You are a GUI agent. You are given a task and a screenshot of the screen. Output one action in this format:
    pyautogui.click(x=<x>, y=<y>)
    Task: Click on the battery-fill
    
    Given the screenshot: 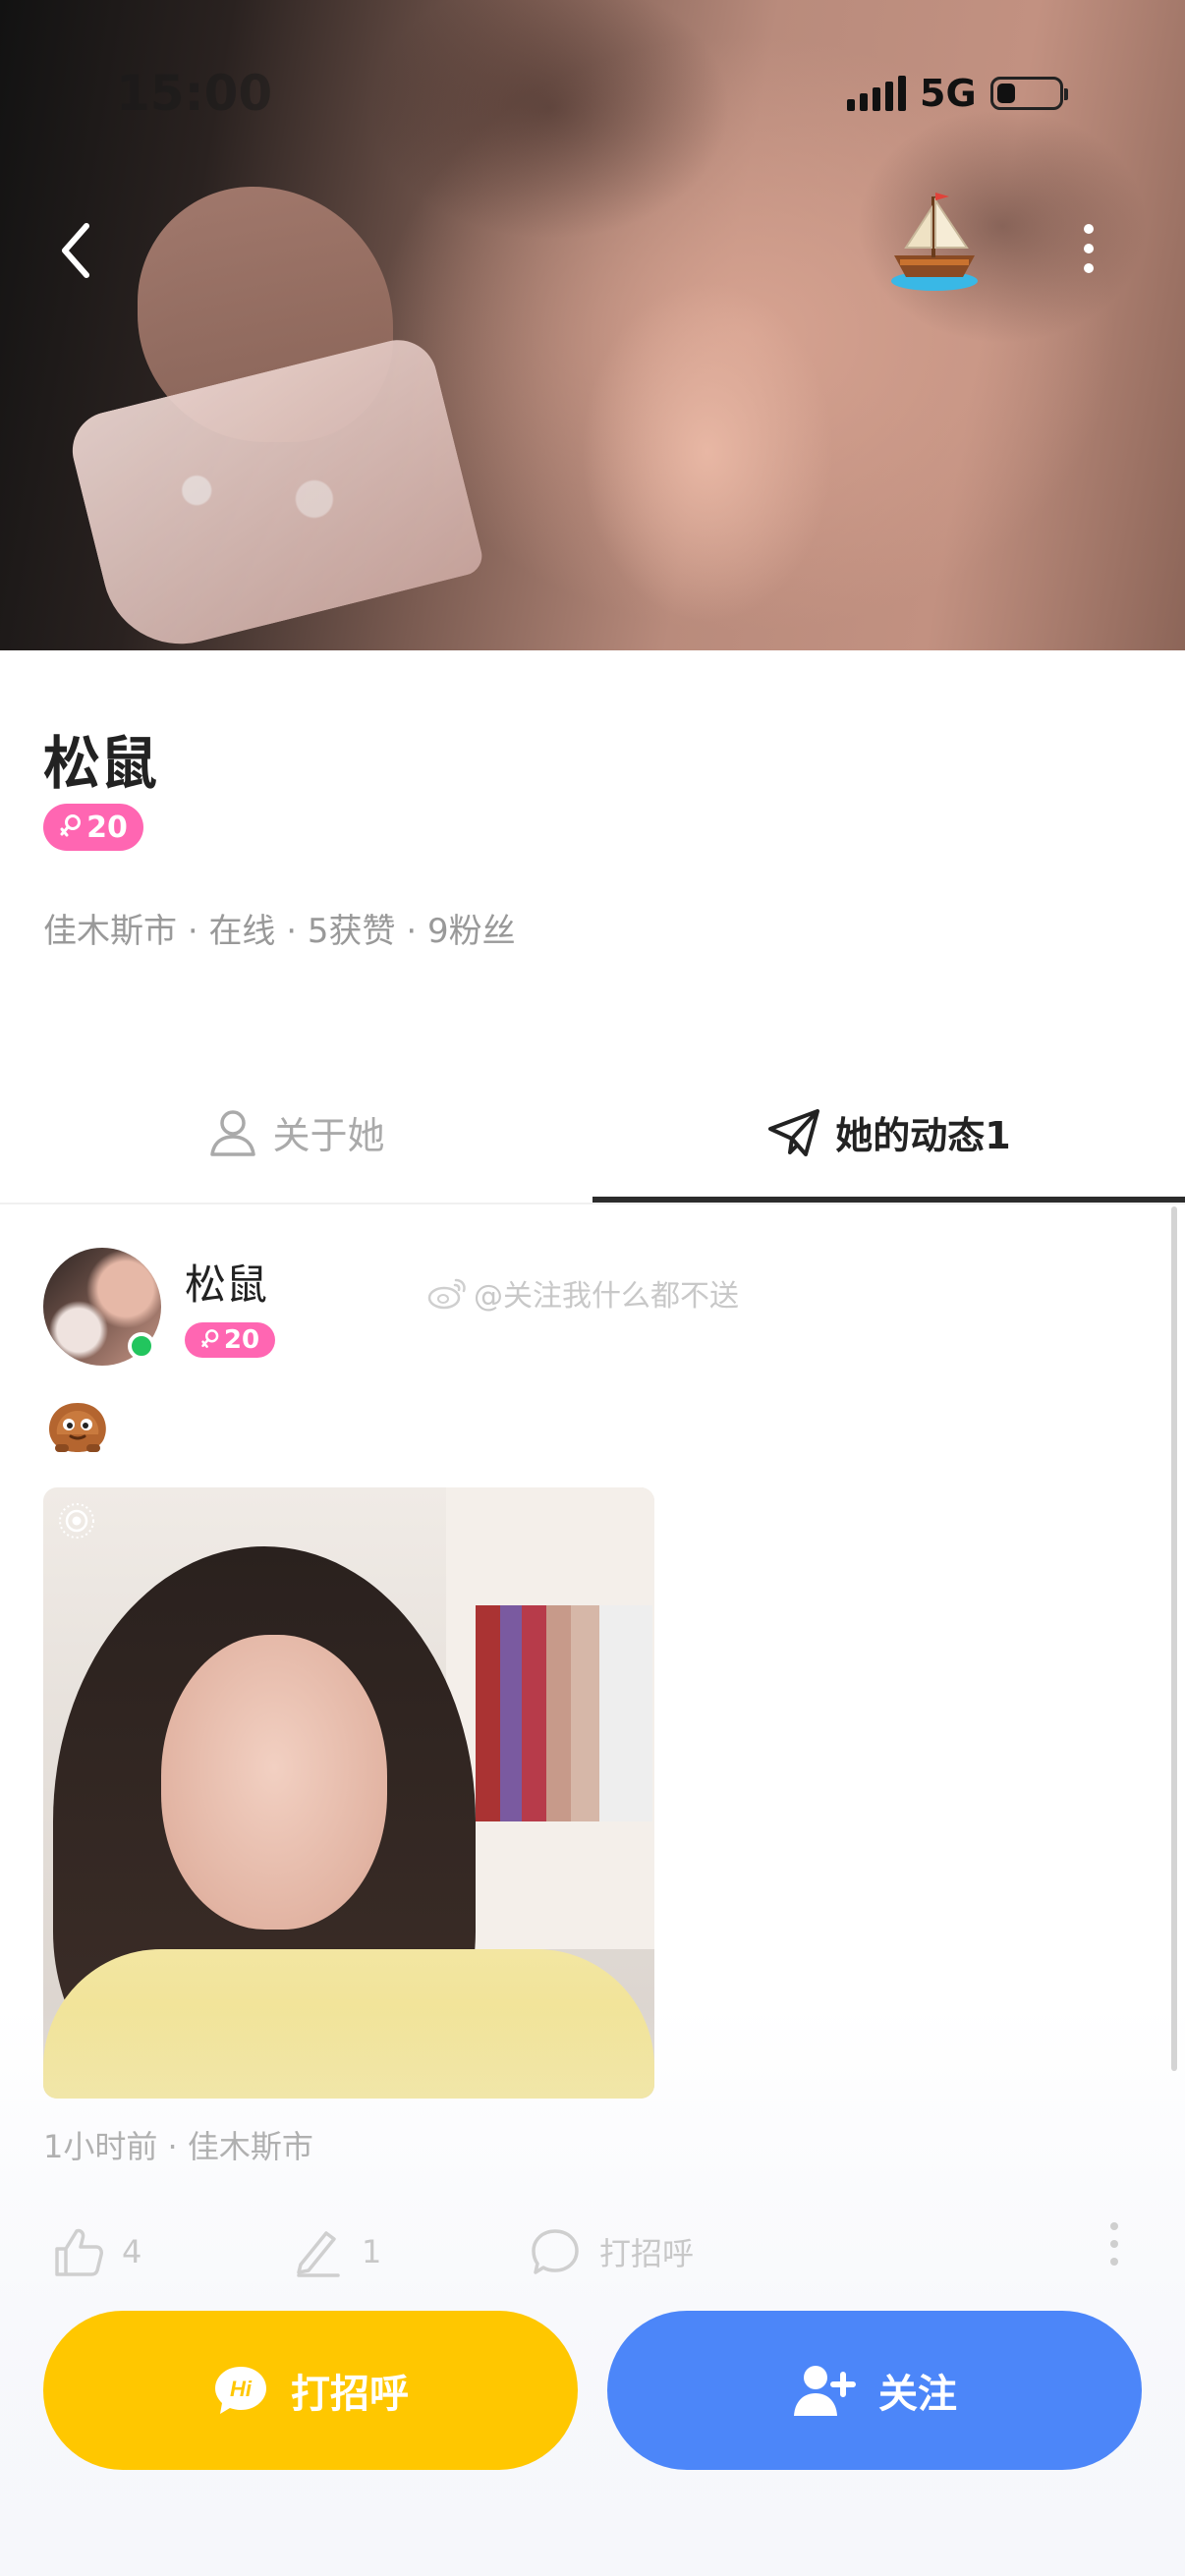 What is the action you would take?
    pyautogui.click(x=1006, y=93)
    